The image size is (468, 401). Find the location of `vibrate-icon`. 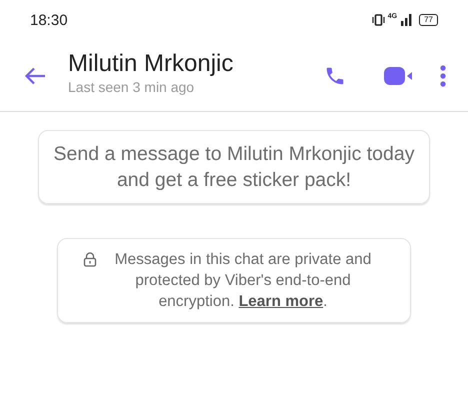

vibrate-icon is located at coordinates (378, 20).